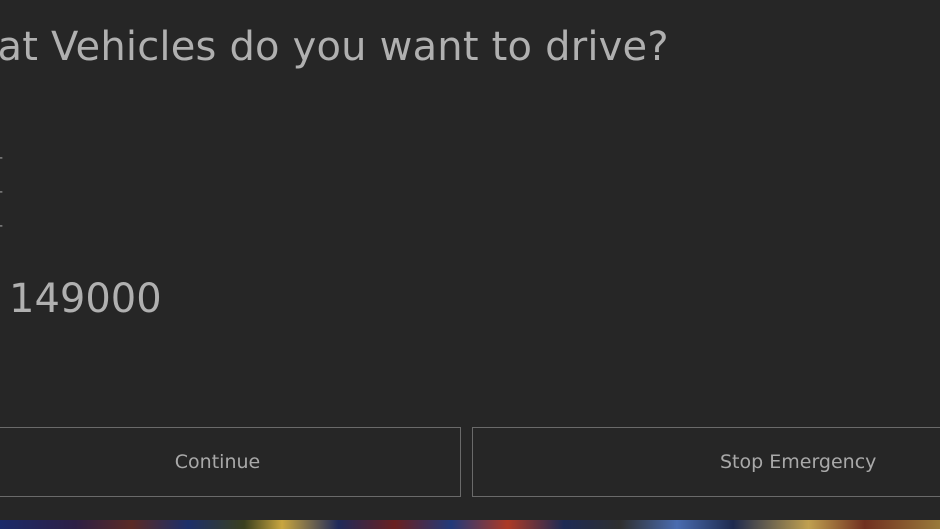 This screenshot has height=529, width=940. Describe the element at coordinates (798, 462) in the screenshot. I see `stop-emergency-button-label: Stop Emergency` at that location.